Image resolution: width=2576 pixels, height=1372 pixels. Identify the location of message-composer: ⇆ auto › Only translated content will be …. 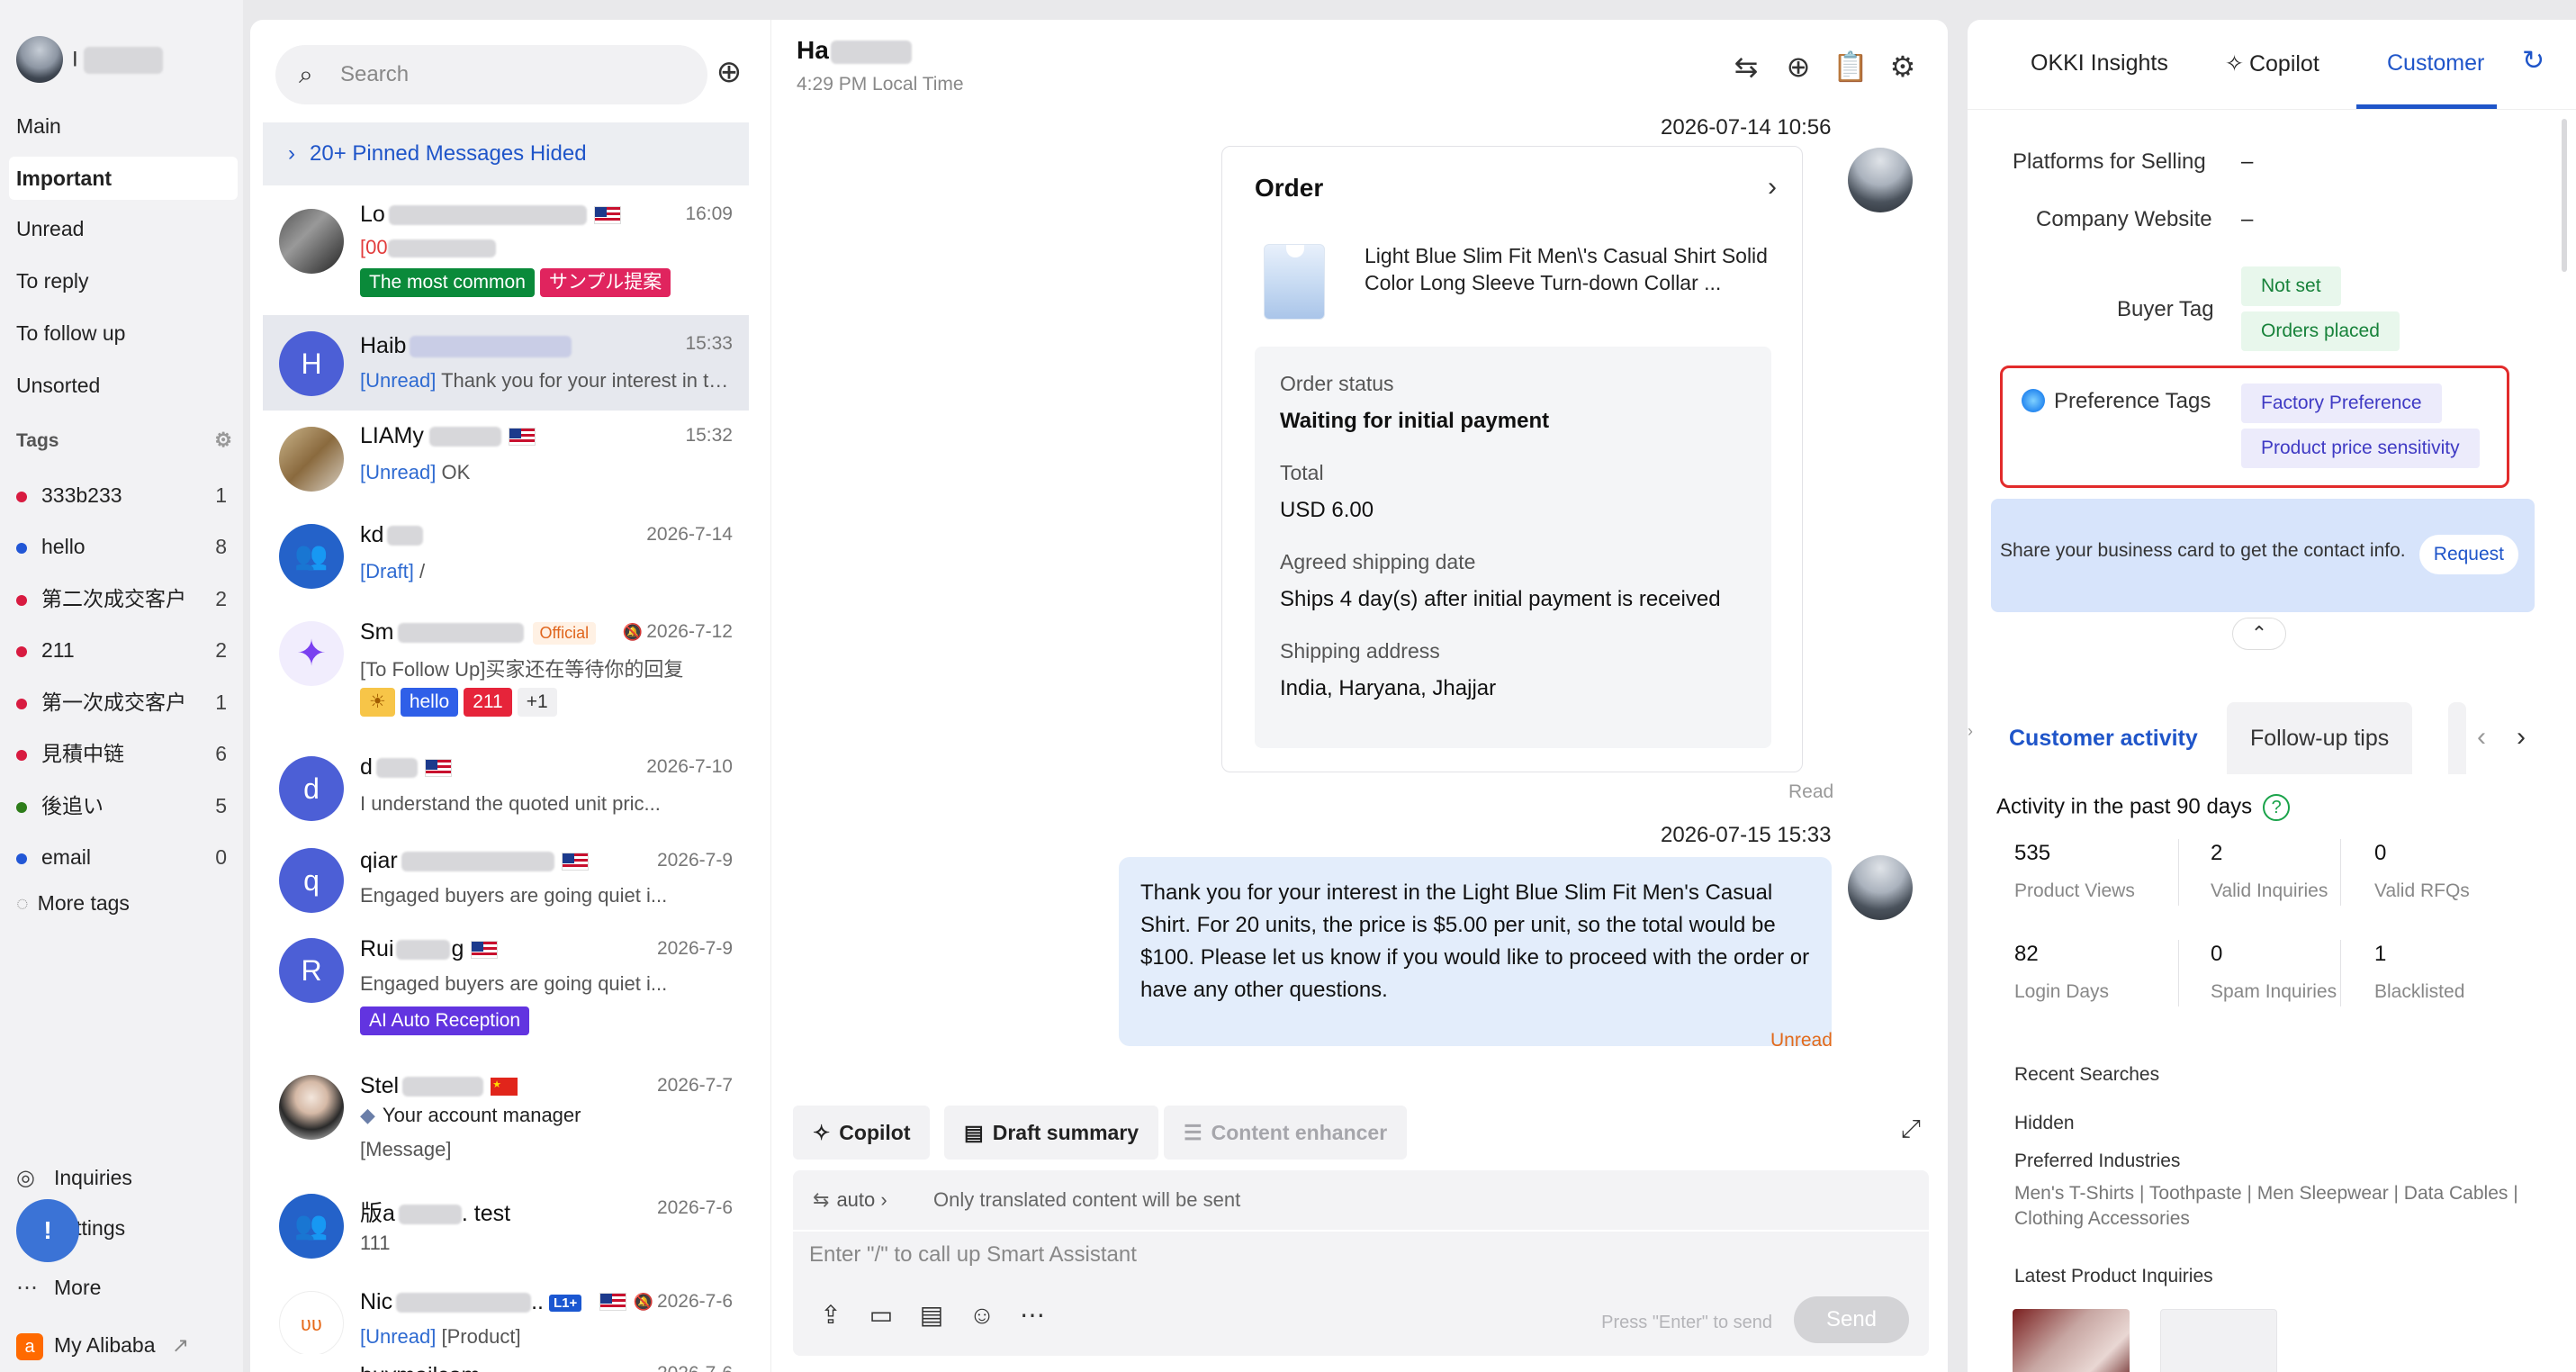
(1361, 1263).